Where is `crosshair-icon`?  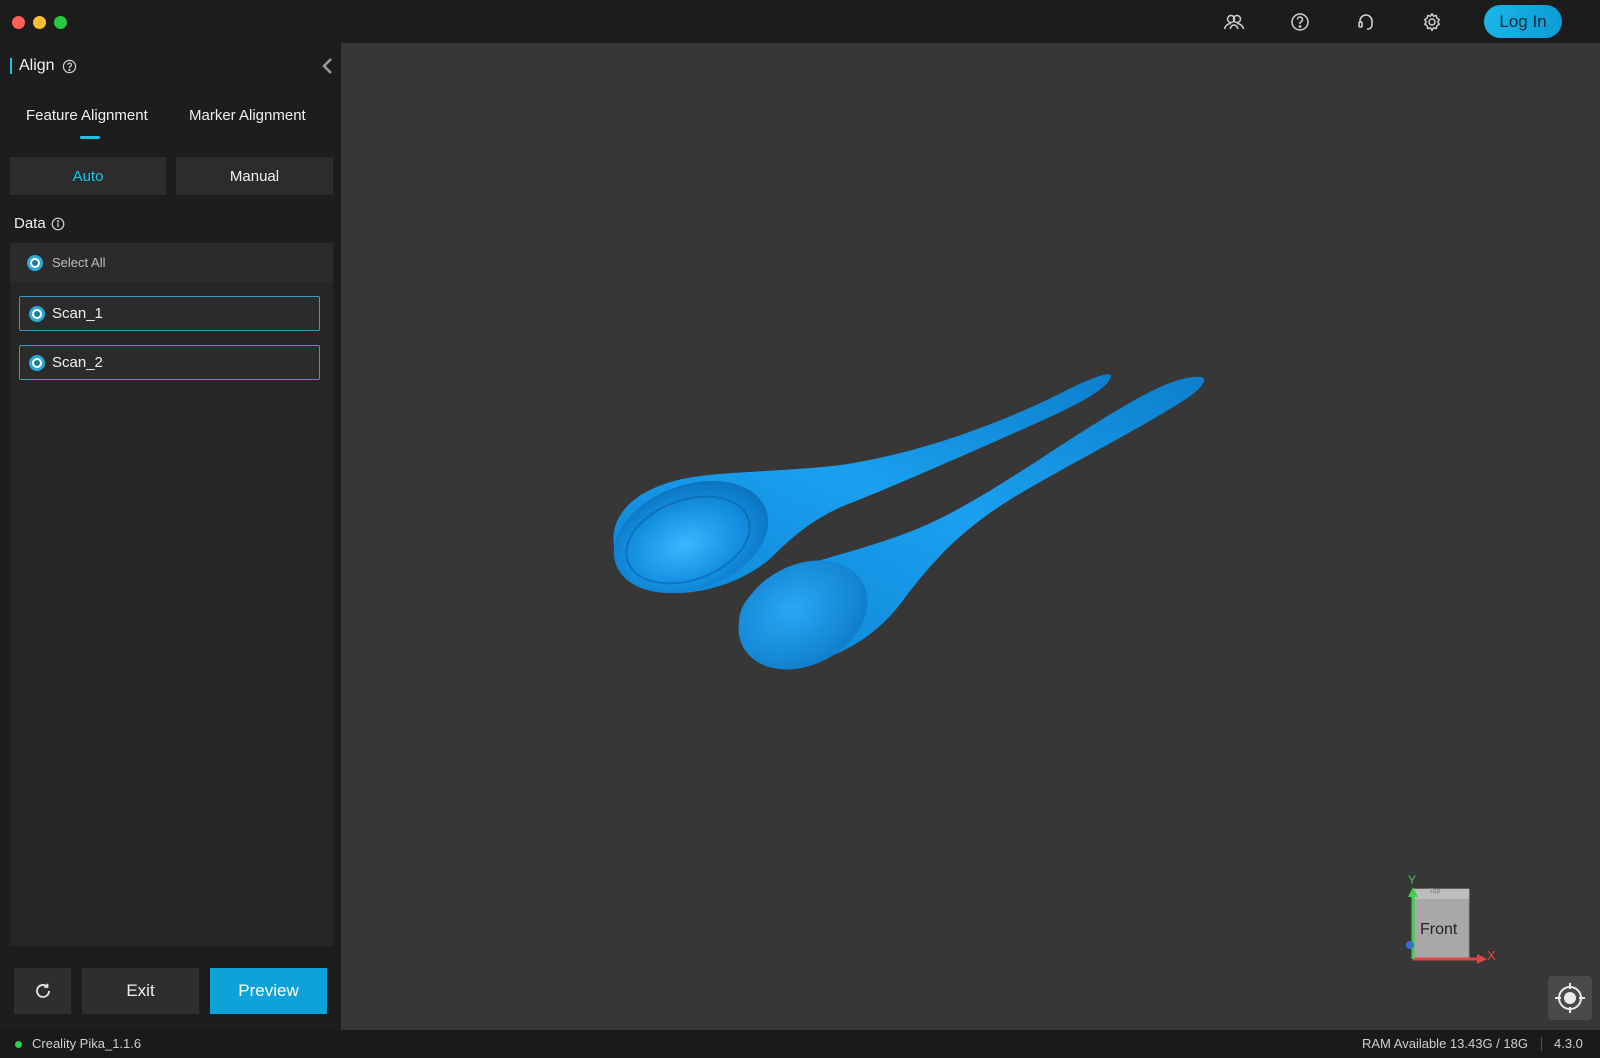 crosshair-icon is located at coordinates (1570, 998).